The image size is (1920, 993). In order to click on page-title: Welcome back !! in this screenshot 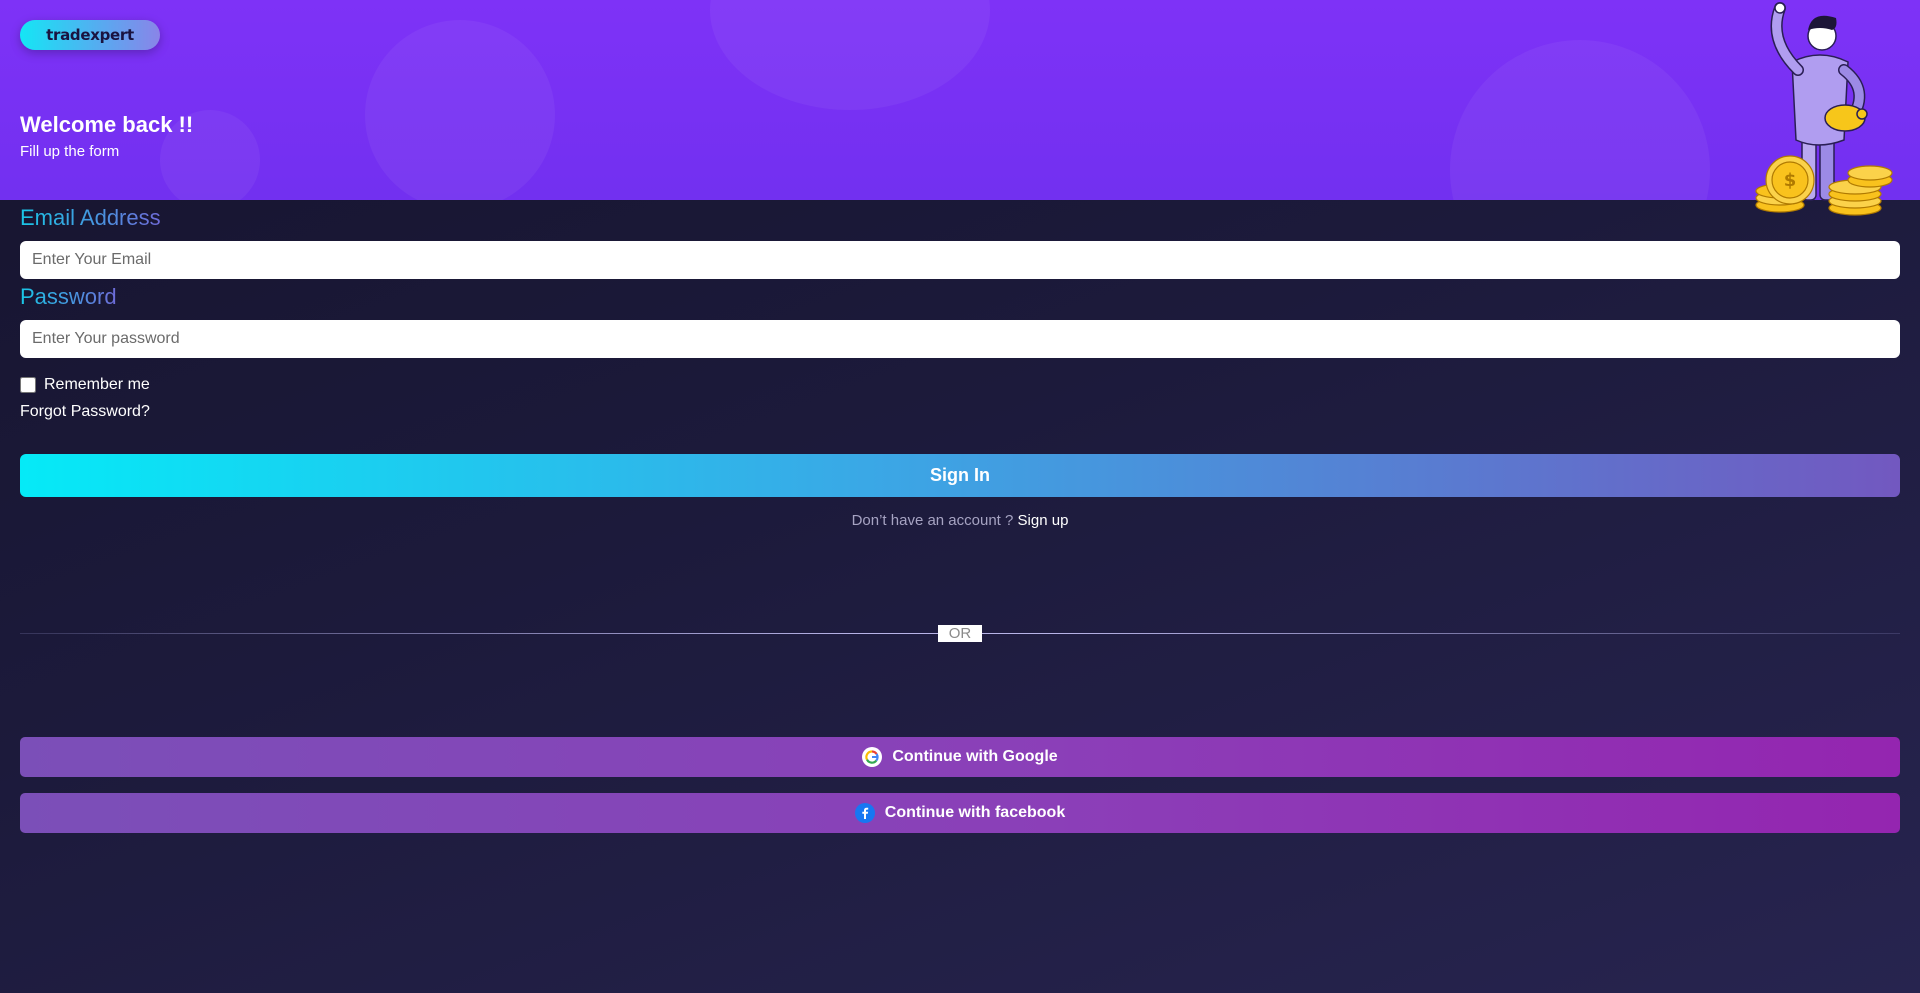, I will do `click(107, 124)`.